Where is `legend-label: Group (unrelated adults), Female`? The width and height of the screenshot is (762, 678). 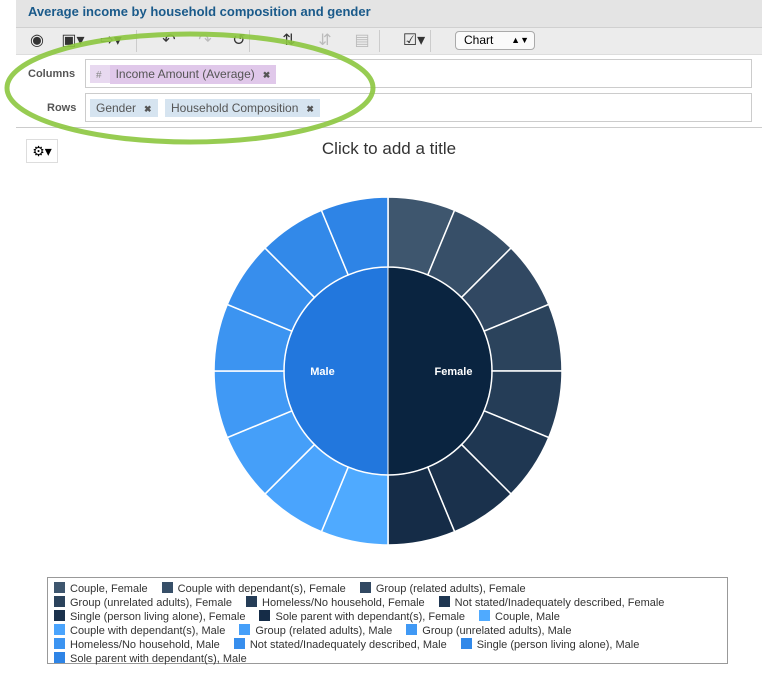
legend-label: Group (unrelated adults), Female is located at coordinates (151, 603).